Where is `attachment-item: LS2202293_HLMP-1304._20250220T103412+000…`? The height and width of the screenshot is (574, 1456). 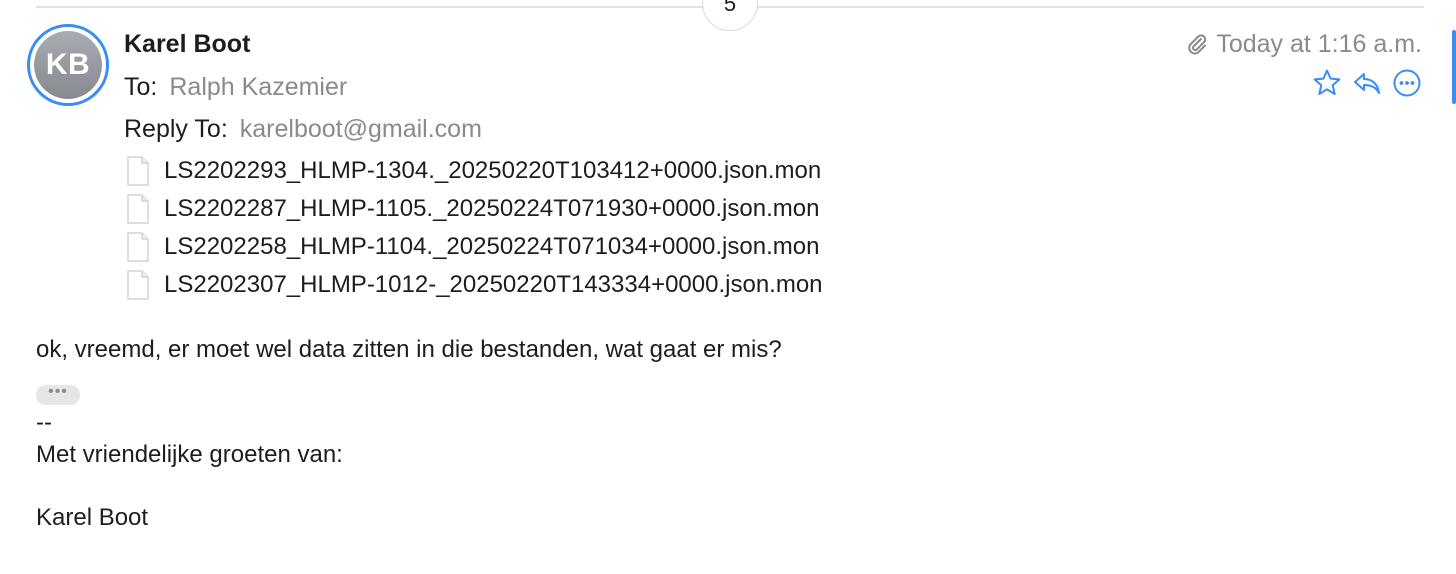
attachment-item: LS2202293_HLMP-1304._20250220T103412+000… is located at coordinates (474, 171).